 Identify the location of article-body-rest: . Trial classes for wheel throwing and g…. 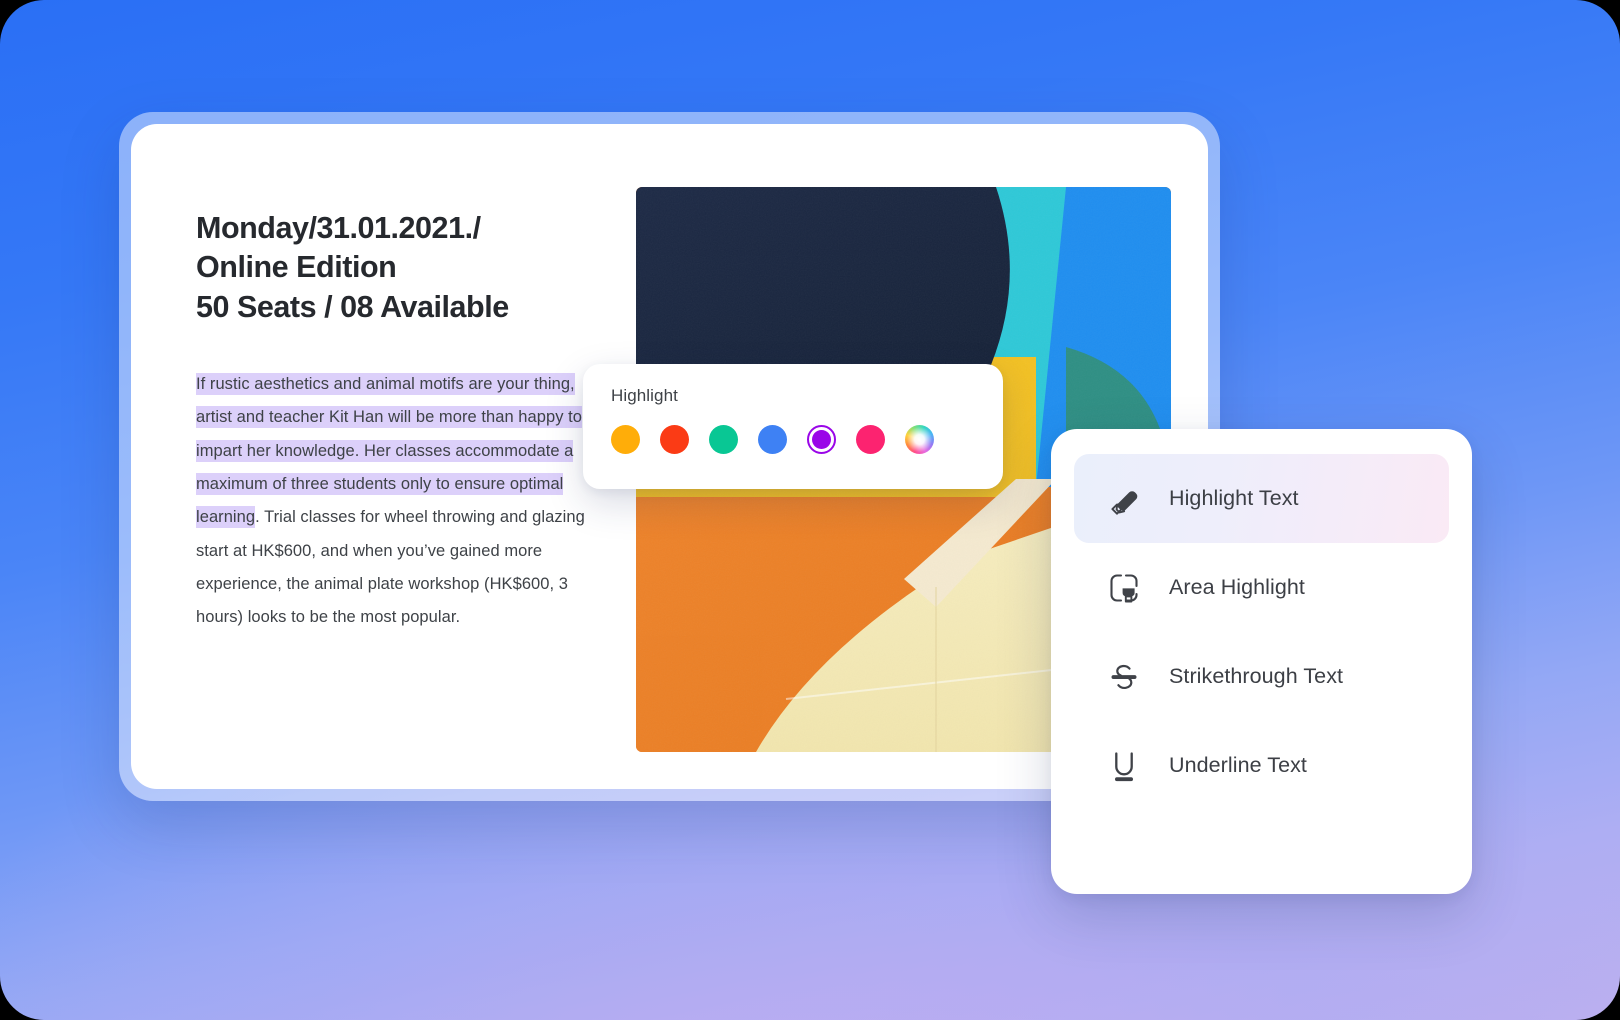
(390, 567).